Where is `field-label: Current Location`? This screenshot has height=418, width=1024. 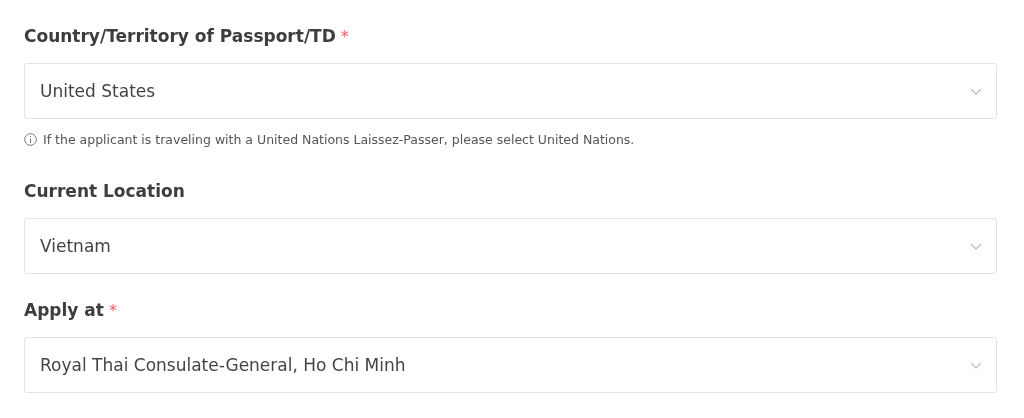 field-label: Current Location is located at coordinates (104, 191).